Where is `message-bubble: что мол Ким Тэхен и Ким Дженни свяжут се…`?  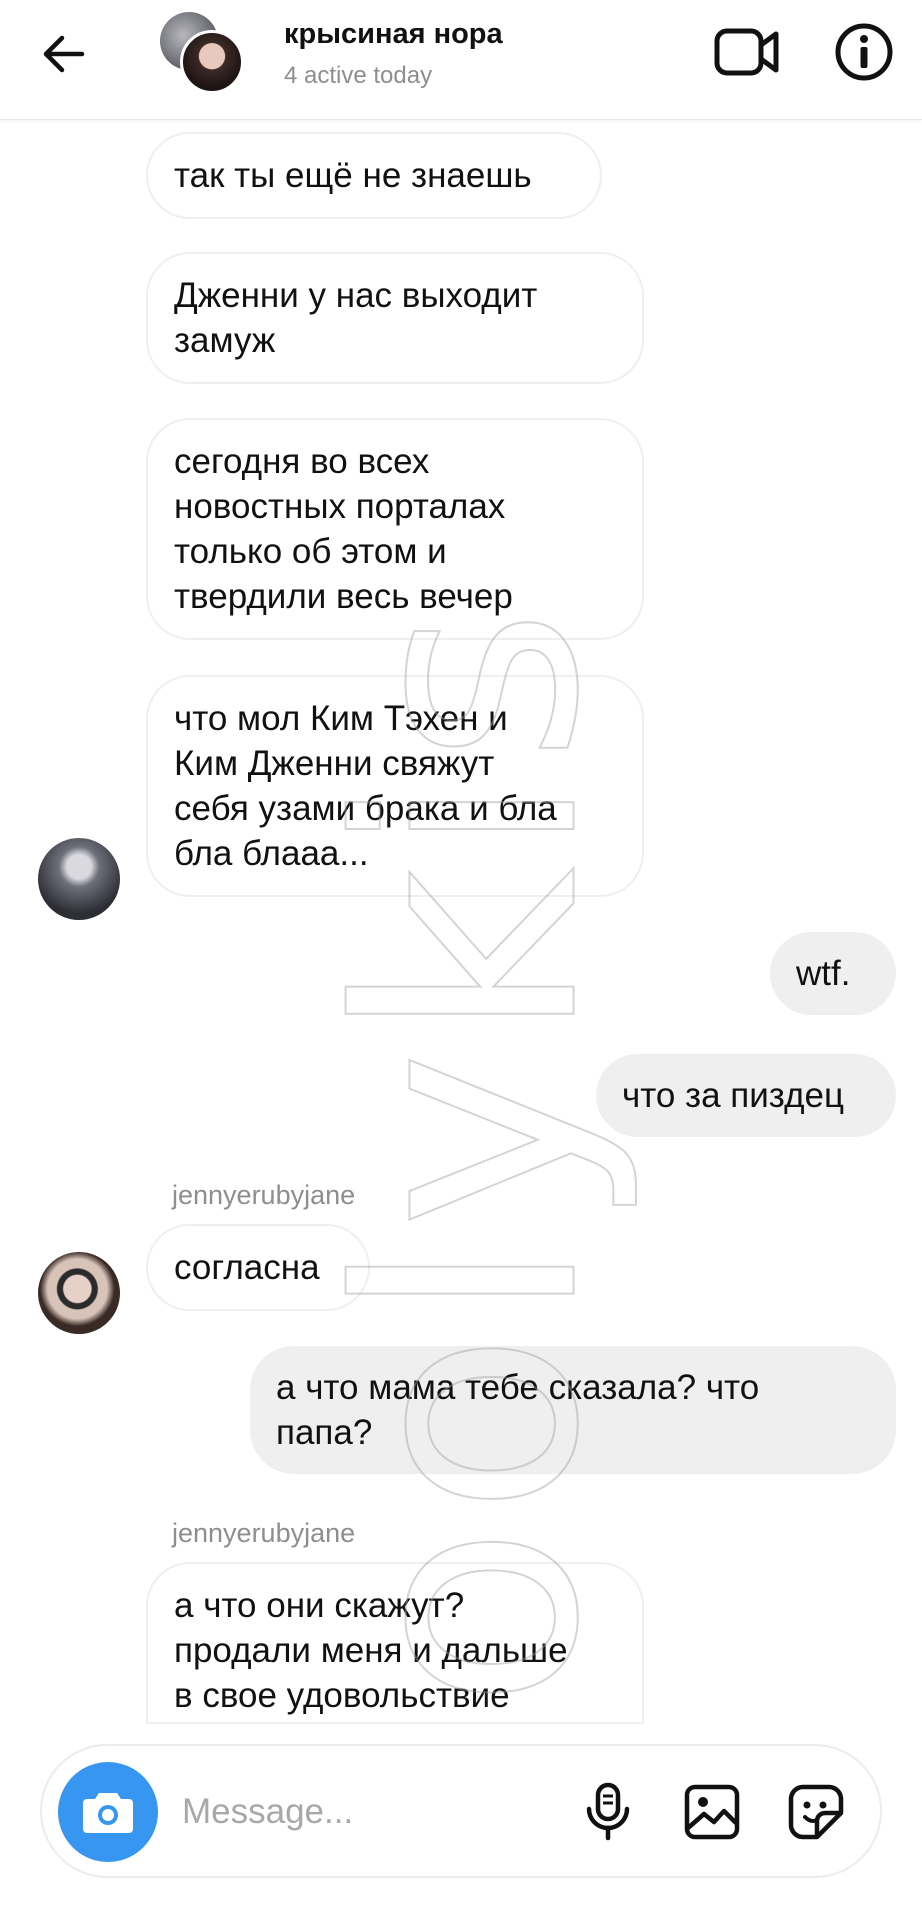 message-bubble: что мол Ким Тэхен и Ким Дженни свяжут се… is located at coordinates (395, 786).